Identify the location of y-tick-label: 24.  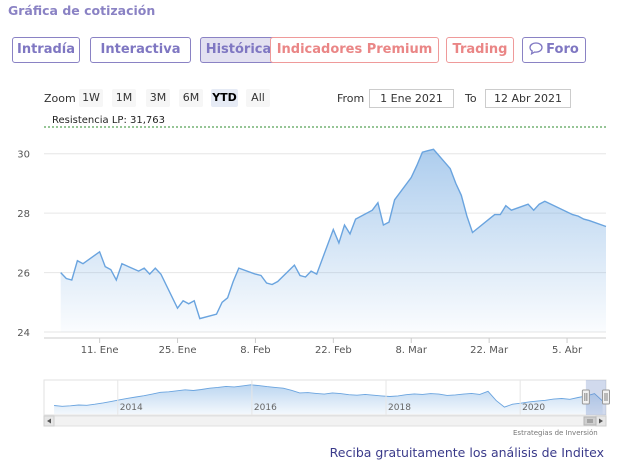
(23, 333).